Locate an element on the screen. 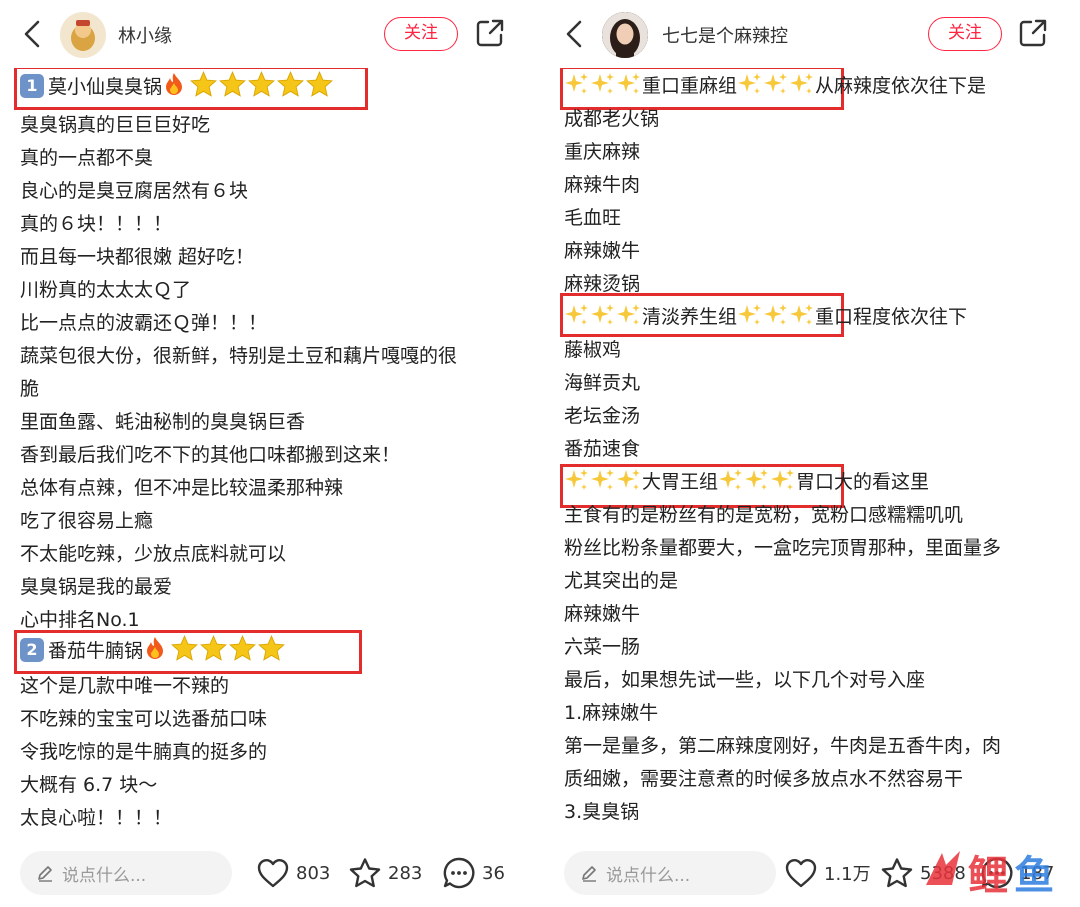  text-line: 臭臭锅真的巨巨巨好吃 is located at coordinates (115, 125).